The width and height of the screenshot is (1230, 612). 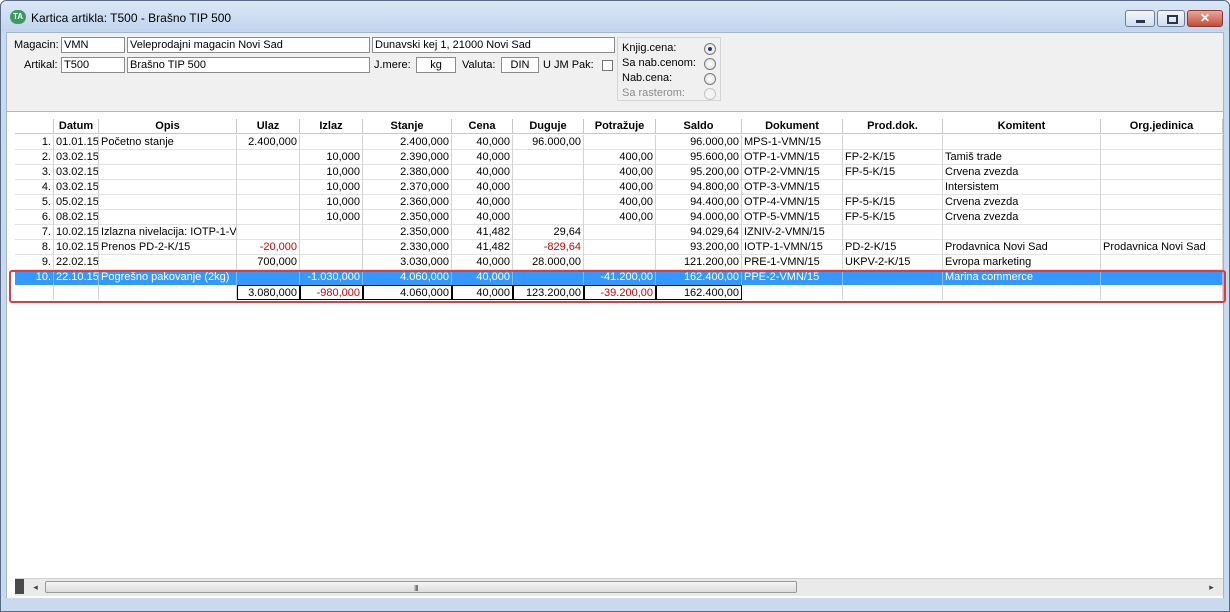 What do you see at coordinates (792, 172) in the screenshot?
I see `cell-col-dokument: OTP-2-VMN/15` at bounding box center [792, 172].